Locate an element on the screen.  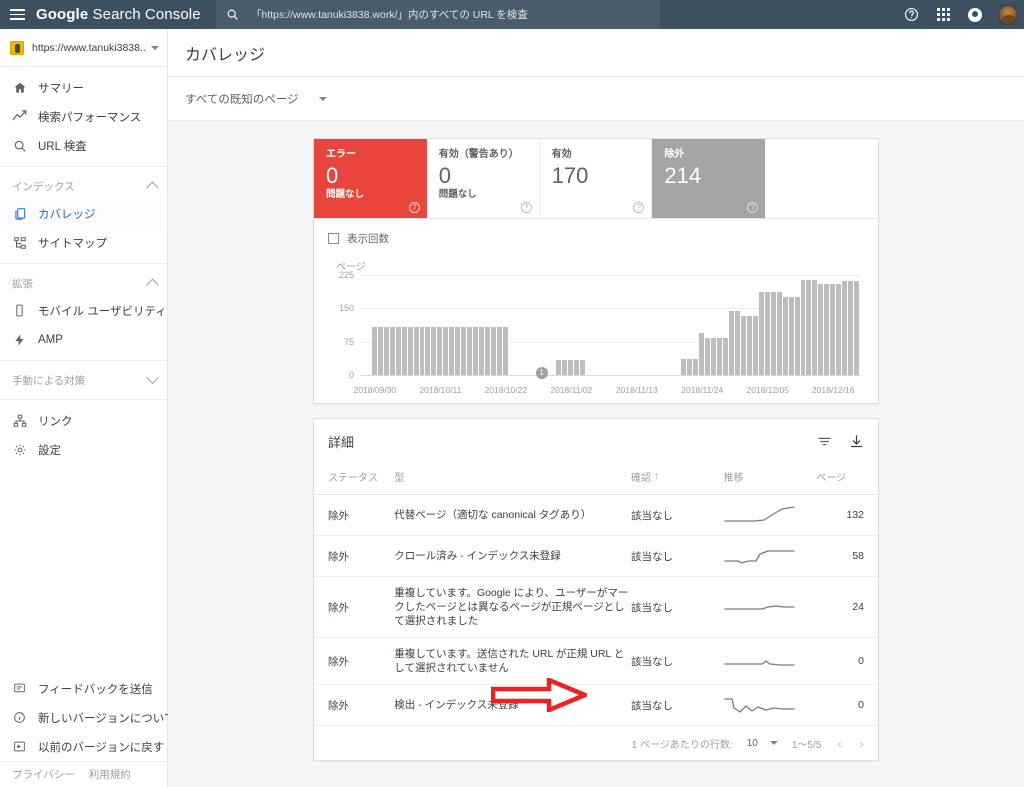
sidebar-group-manual-actions: 手動による対策 is located at coordinates (83, 380).